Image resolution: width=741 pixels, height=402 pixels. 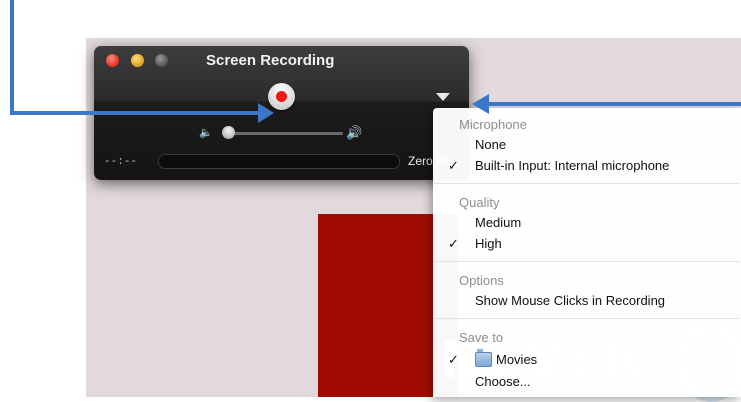 What do you see at coordinates (161, 60) in the screenshot?
I see `zoom-button` at bounding box center [161, 60].